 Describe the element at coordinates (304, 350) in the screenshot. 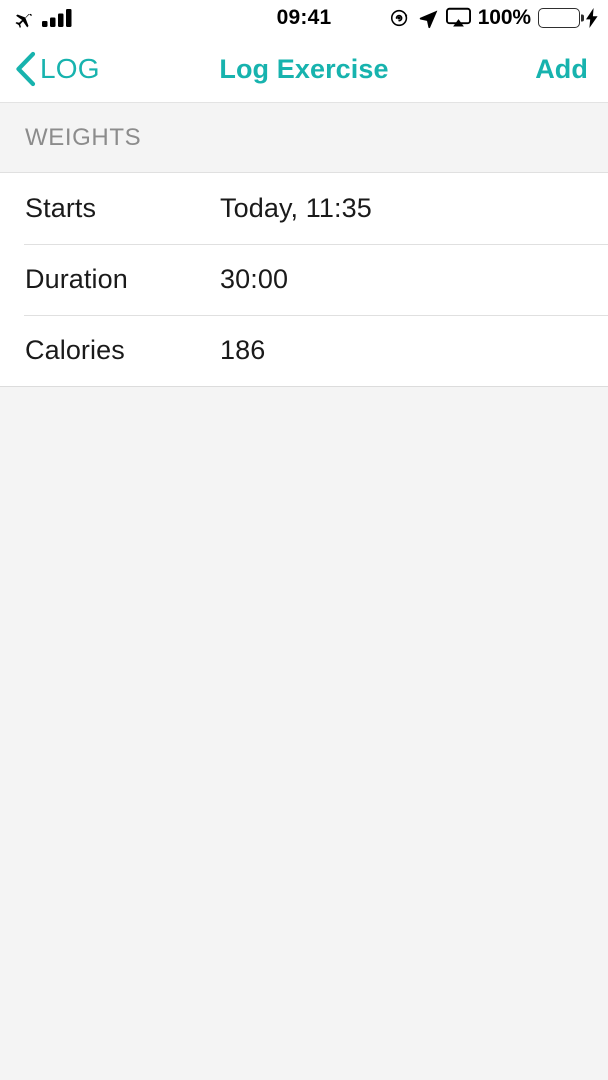

I see `table-row-calories: Calories 186` at that location.